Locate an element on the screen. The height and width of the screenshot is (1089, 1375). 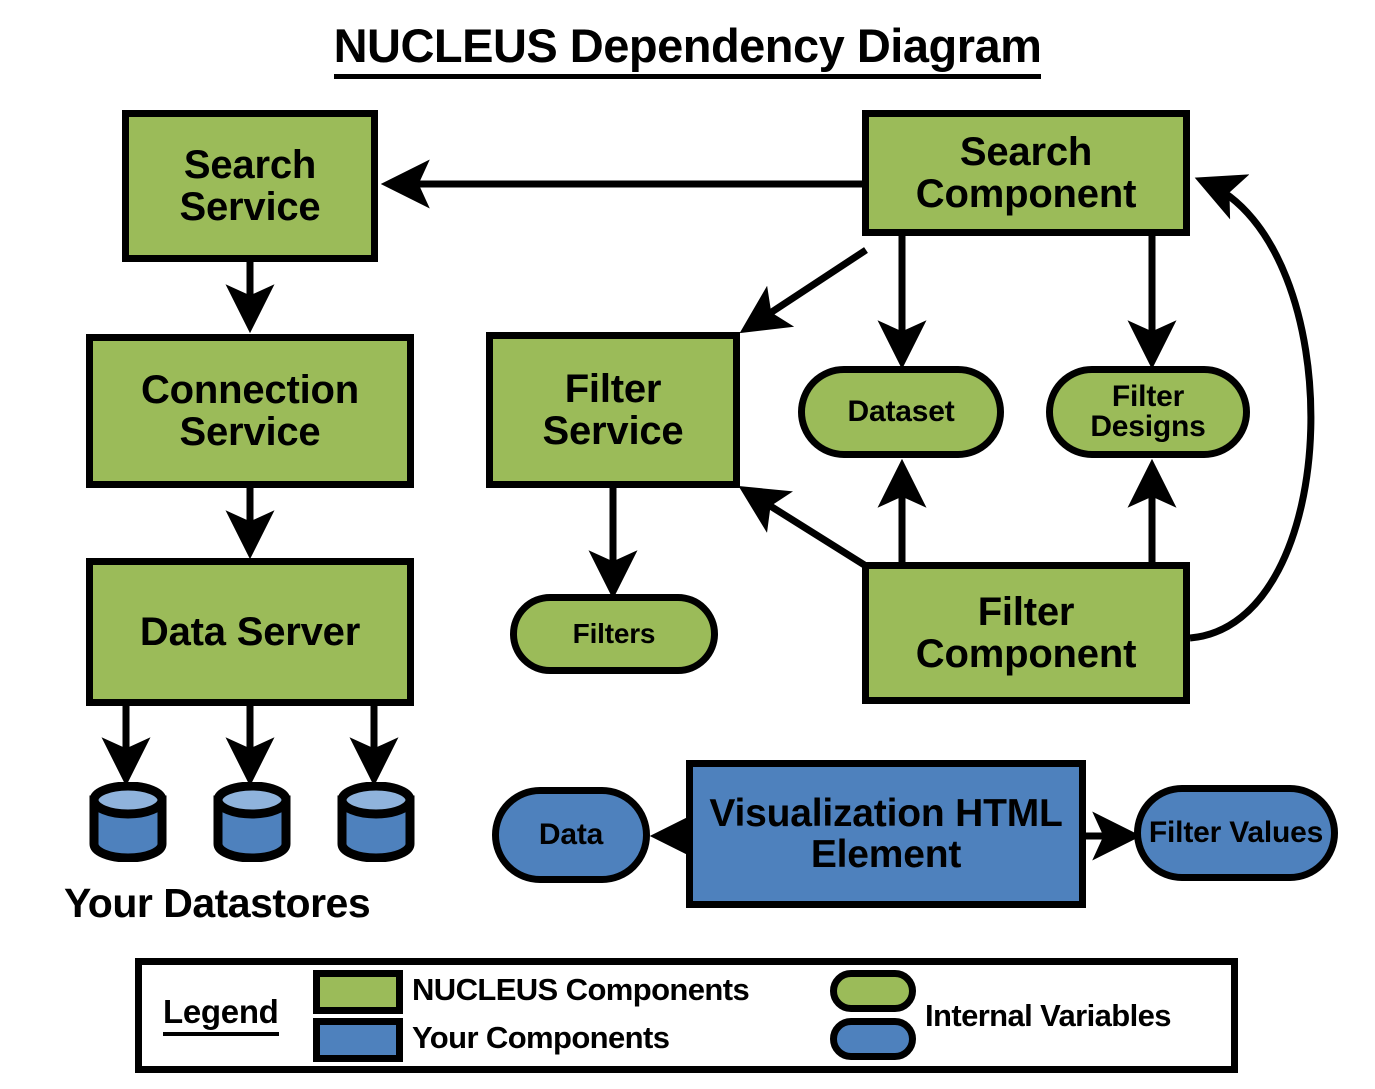
legend-swatch-internal-variables-blue is located at coordinates (873, 1039).